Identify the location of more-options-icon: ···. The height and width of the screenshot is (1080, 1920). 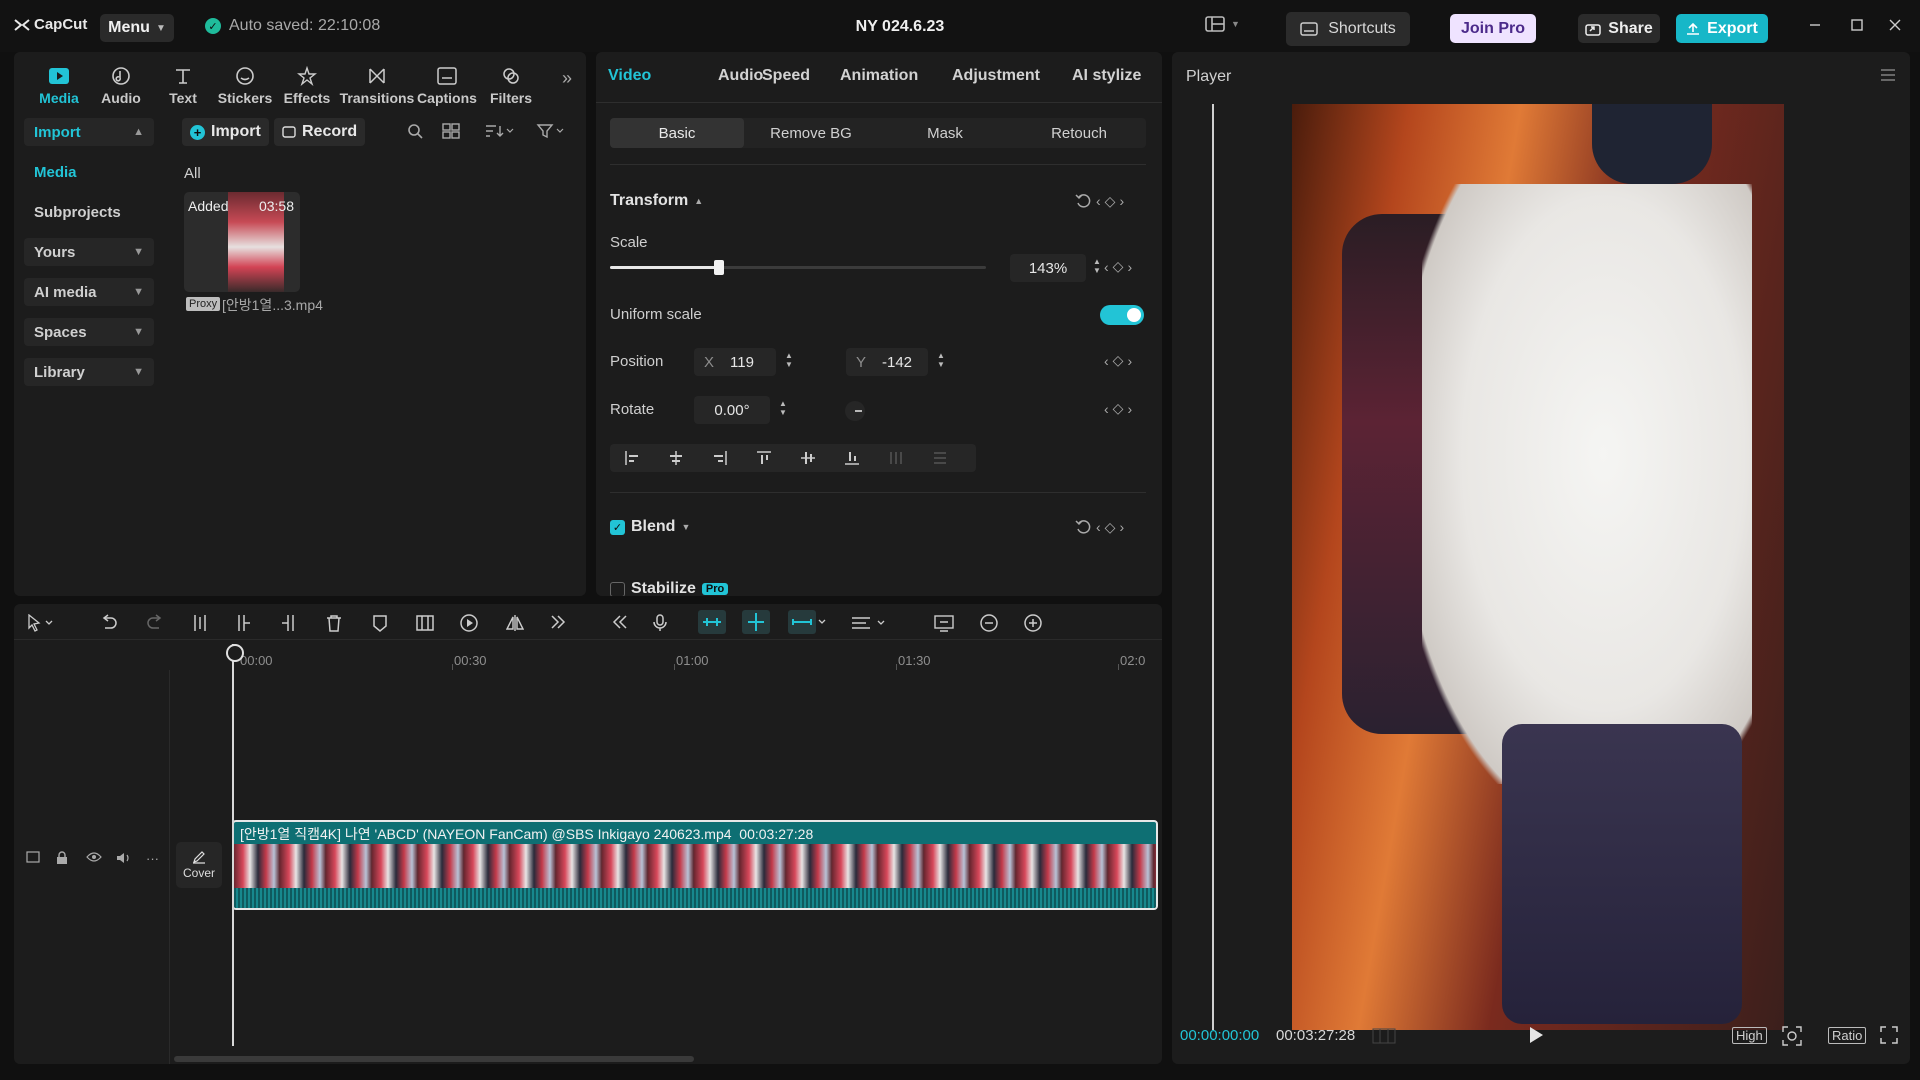
(152, 858).